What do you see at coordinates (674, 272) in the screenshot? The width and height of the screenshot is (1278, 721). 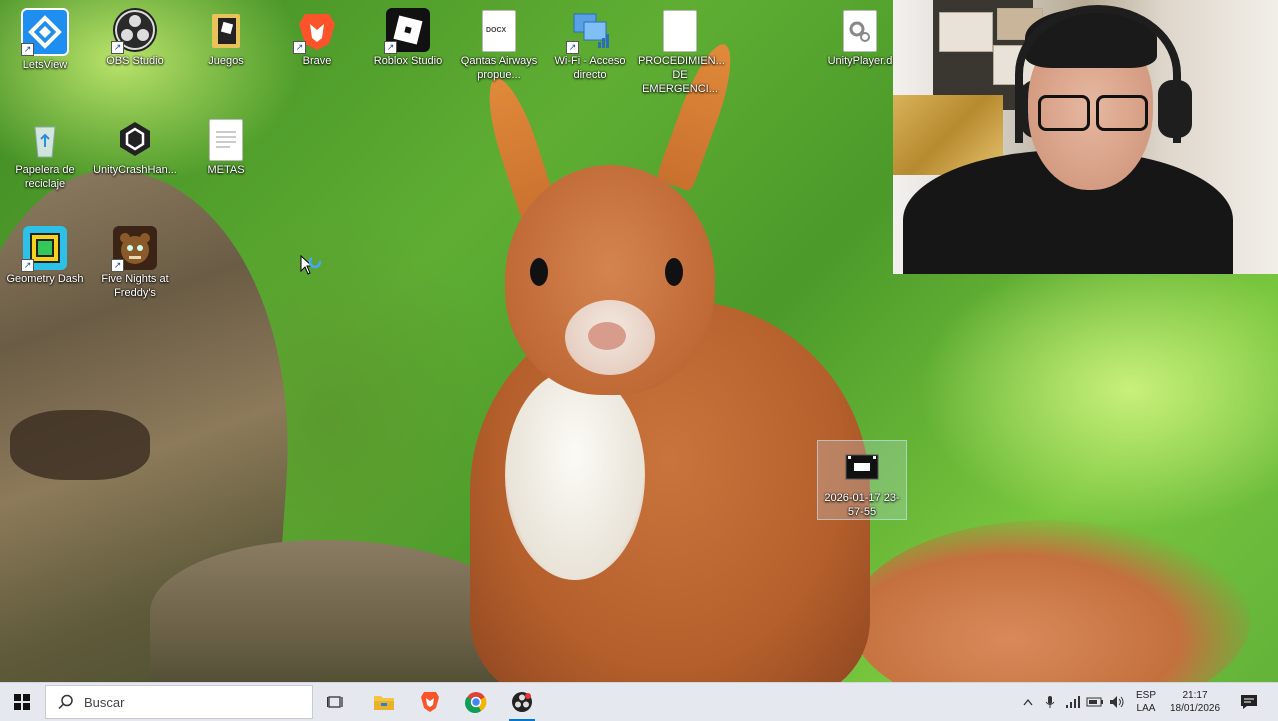 I see `wallpaper-squirrel-eye-right` at bounding box center [674, 272].